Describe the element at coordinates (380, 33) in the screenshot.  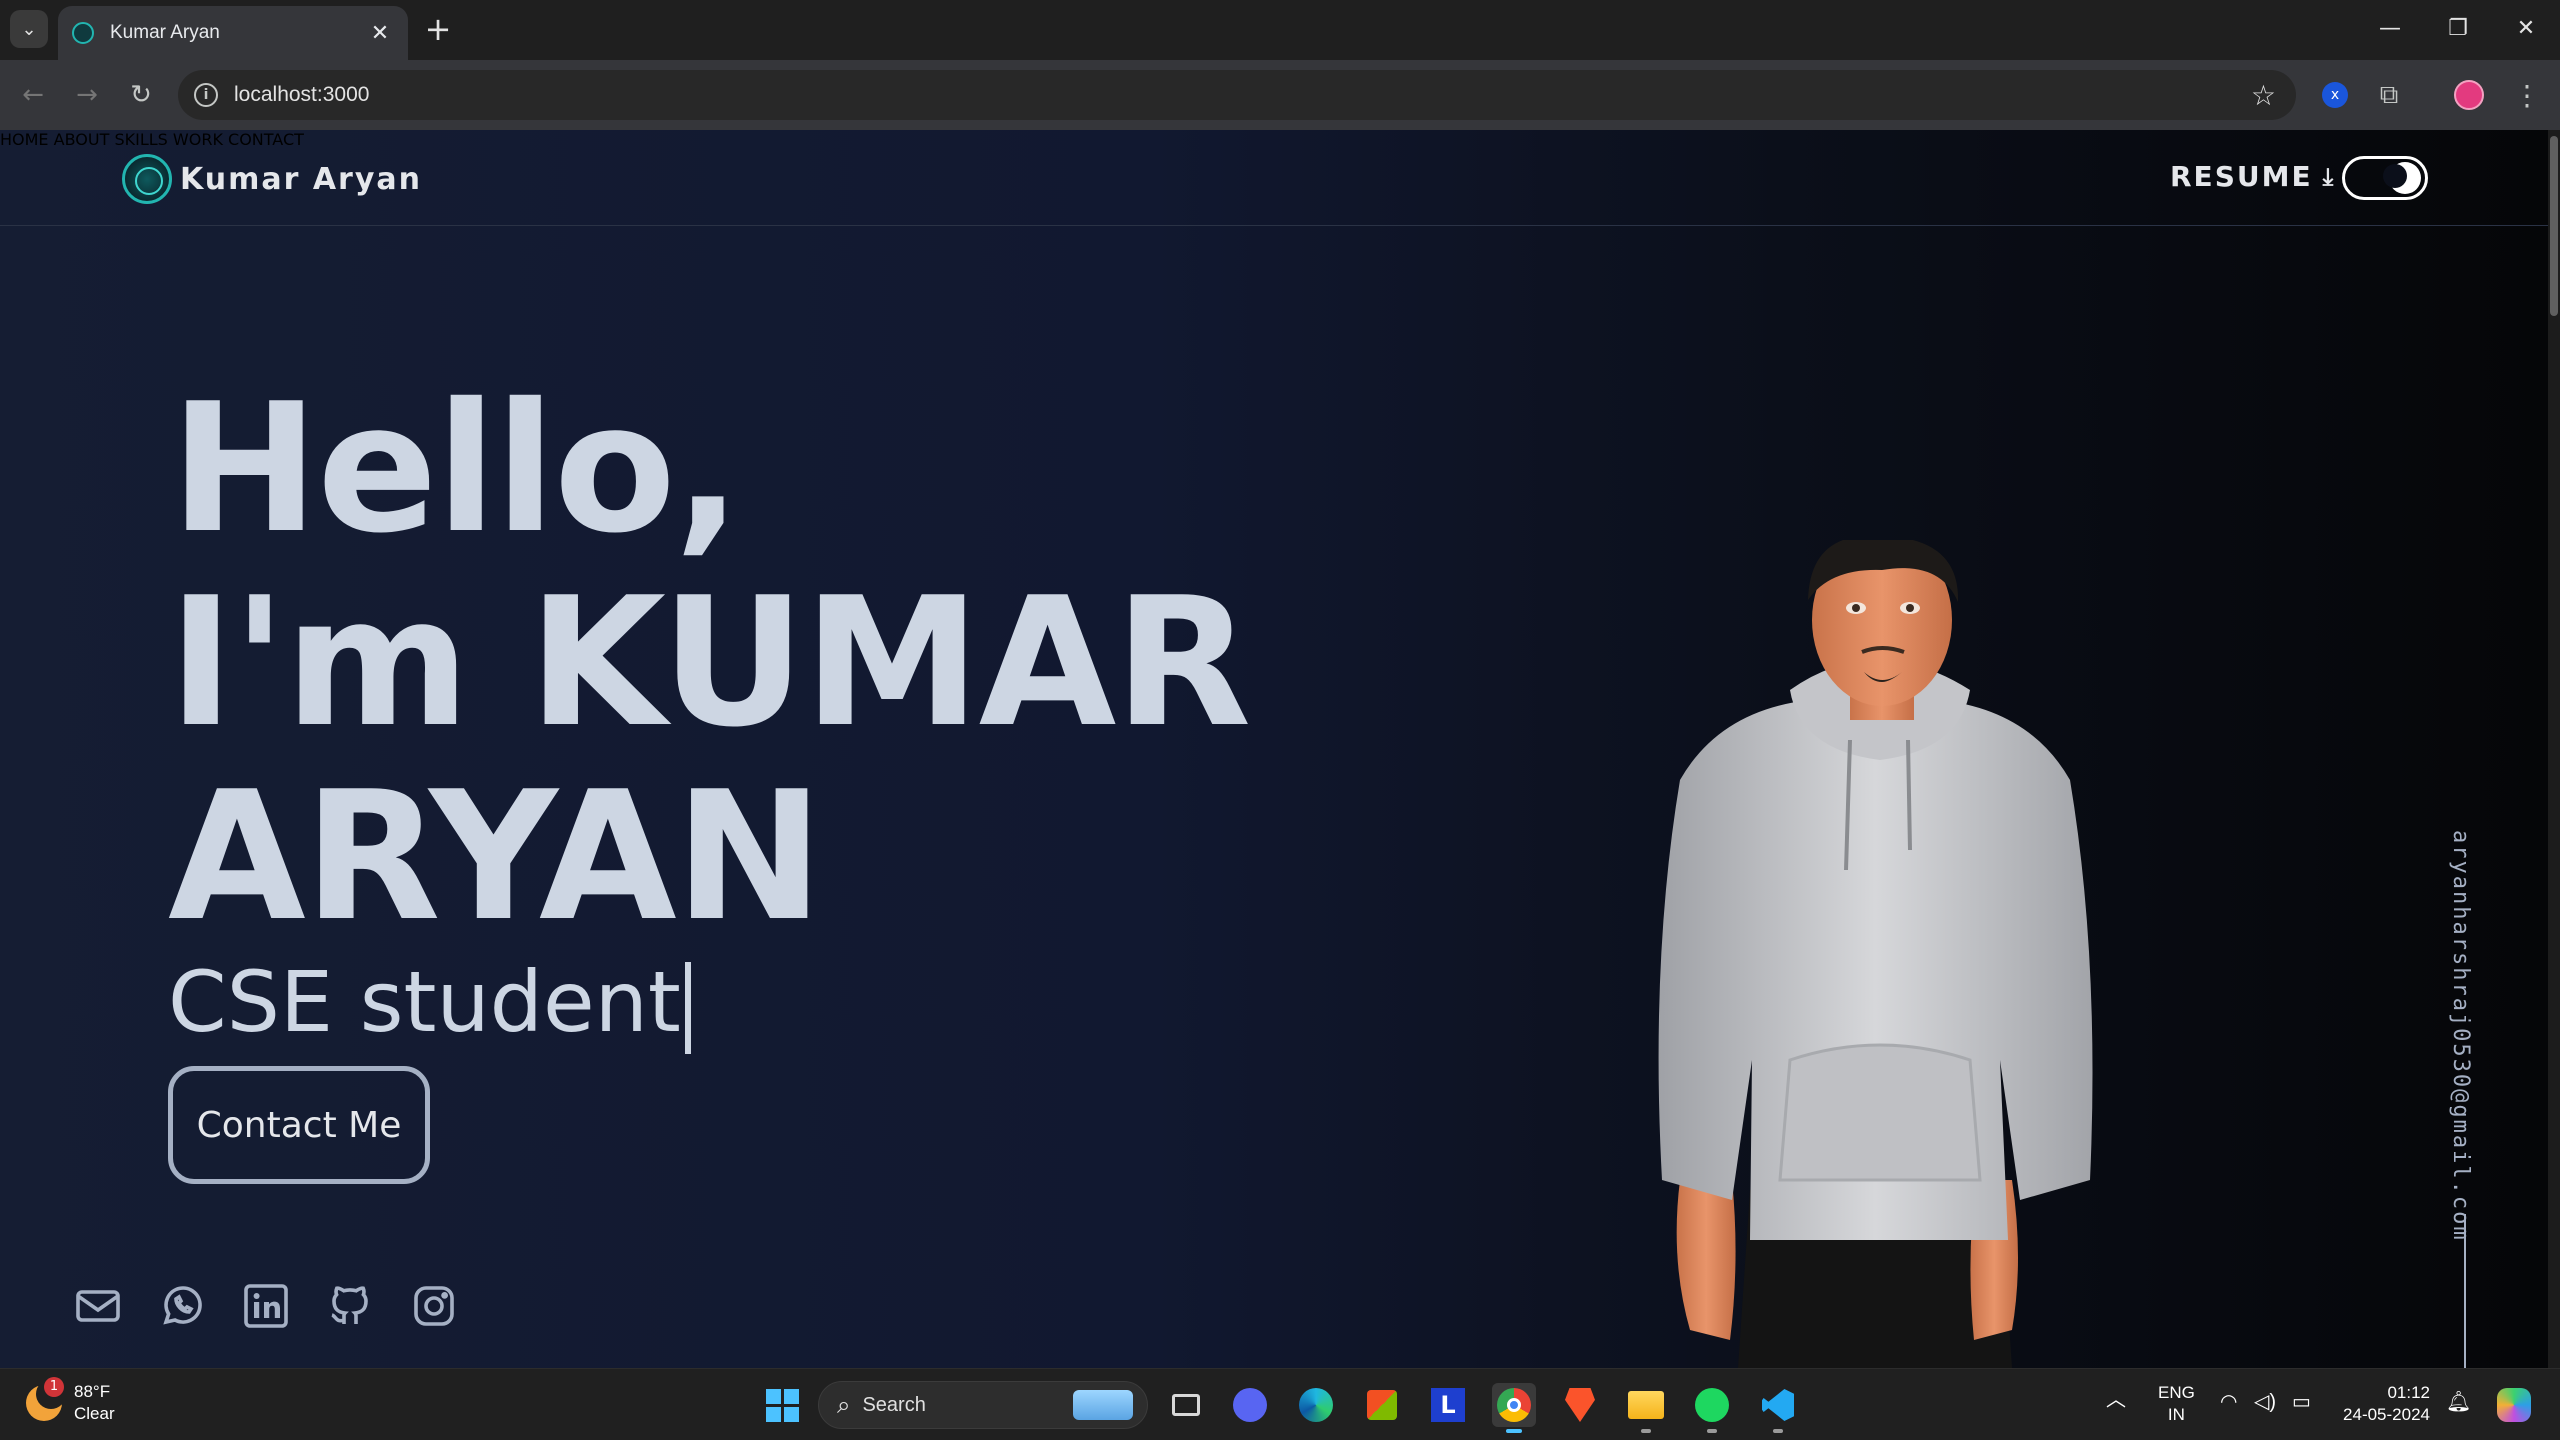
I see `tab-close-icon: ✕` at that location.